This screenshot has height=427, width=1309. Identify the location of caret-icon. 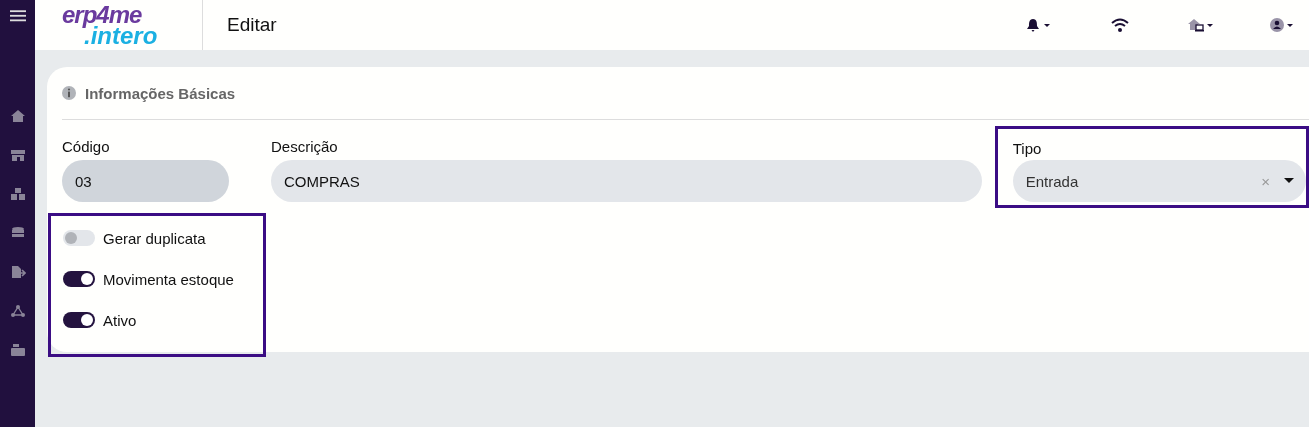
(1289, 181).